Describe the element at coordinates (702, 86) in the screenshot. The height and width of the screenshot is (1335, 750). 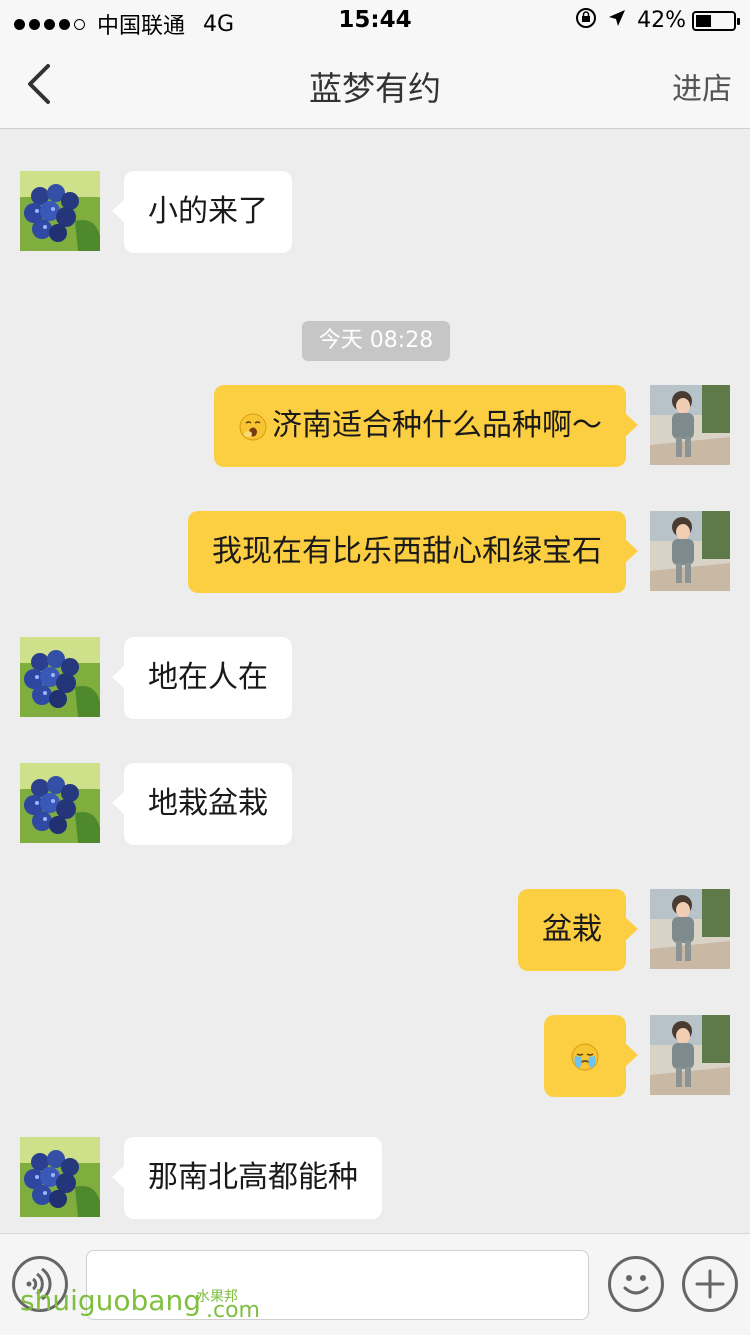
I see `enter-shop-button: 进店` at that location.